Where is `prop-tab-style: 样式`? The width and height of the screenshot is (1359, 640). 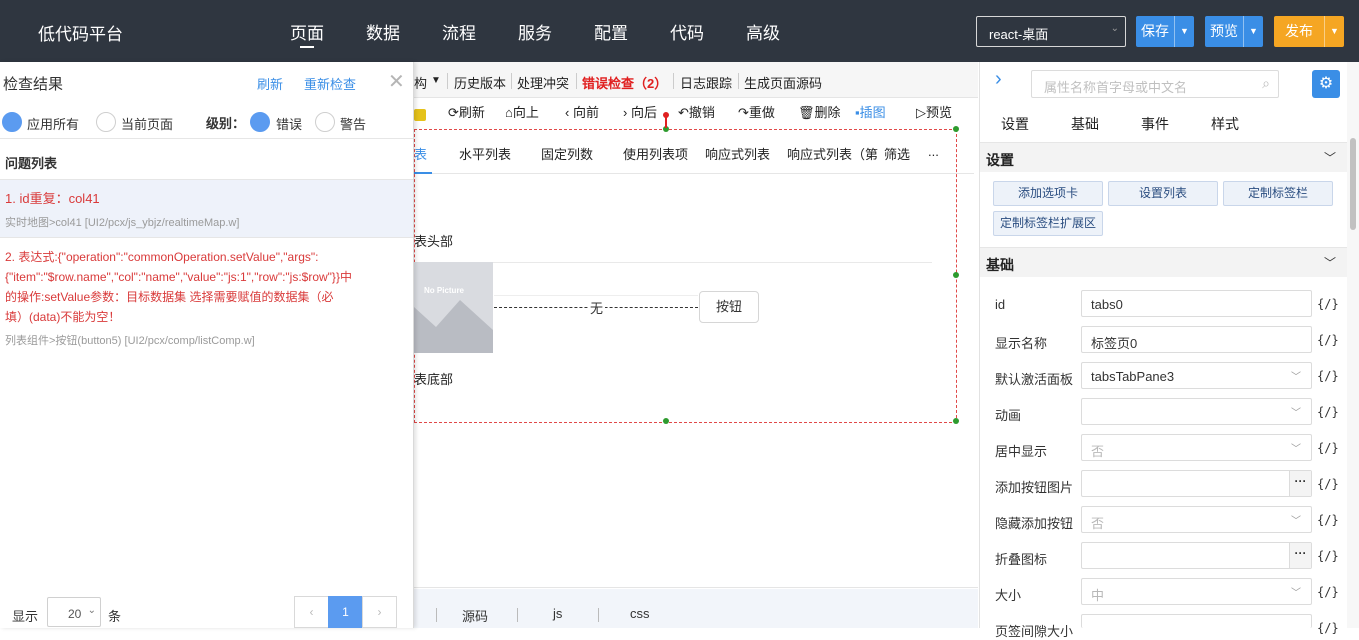
prop-tab-style: 样式 is located at coordinates (1225, 124).